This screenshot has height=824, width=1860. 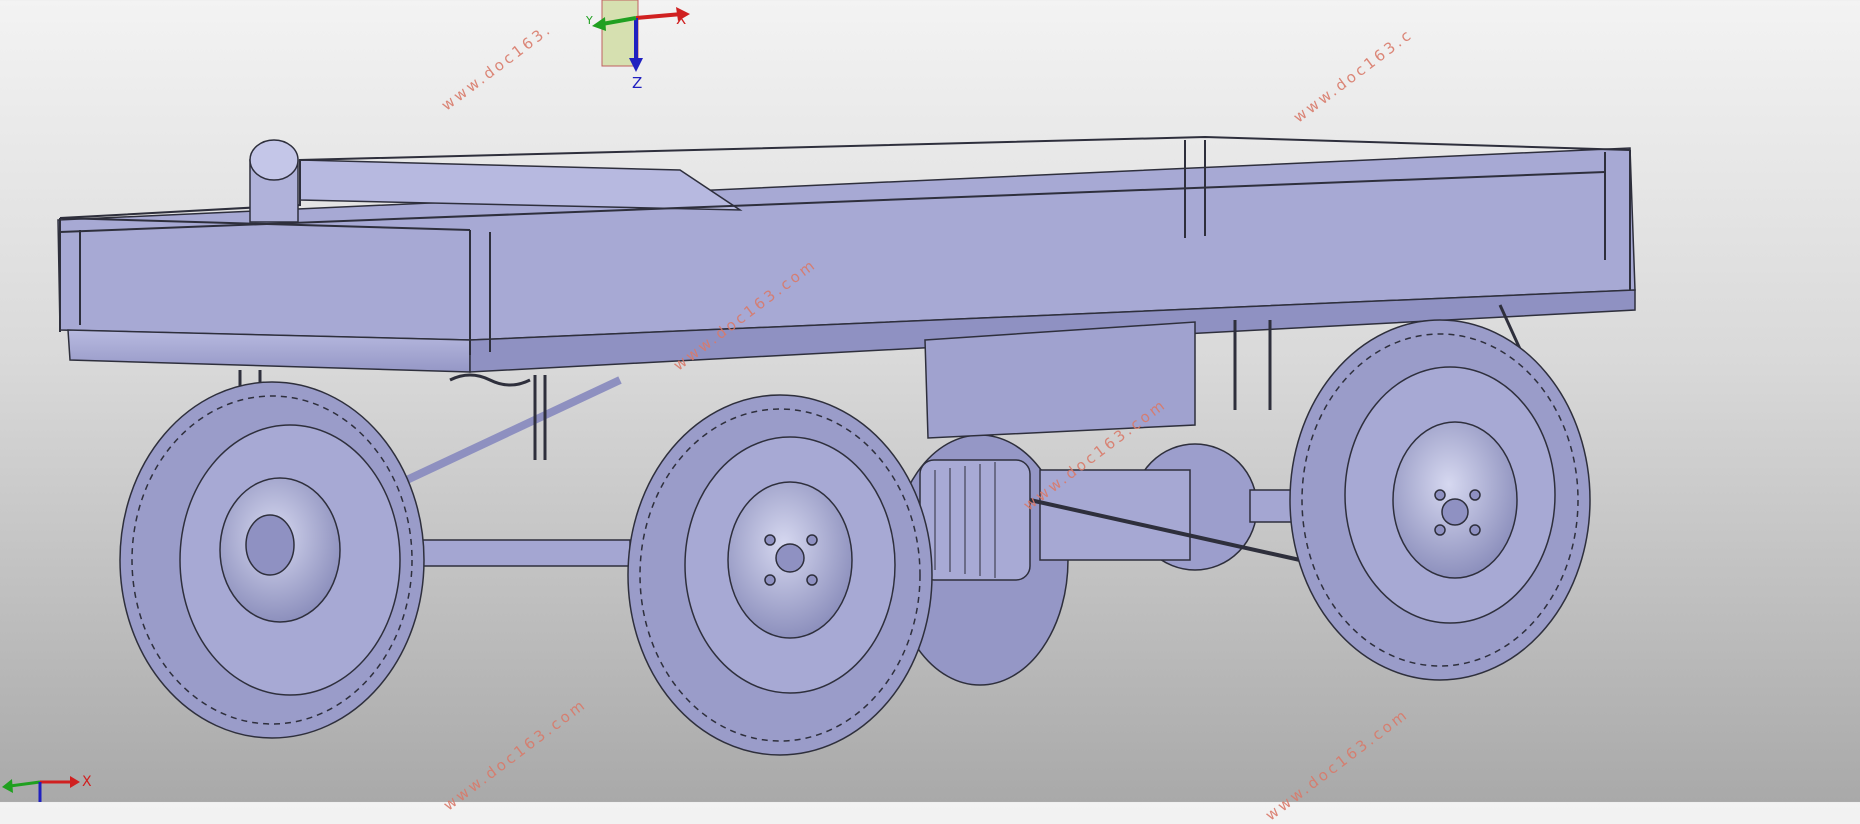 What do you see at coordinates (637, 83) in the screenshot?
I see `triad-z-label: Z` at bounding box center [637, 83].